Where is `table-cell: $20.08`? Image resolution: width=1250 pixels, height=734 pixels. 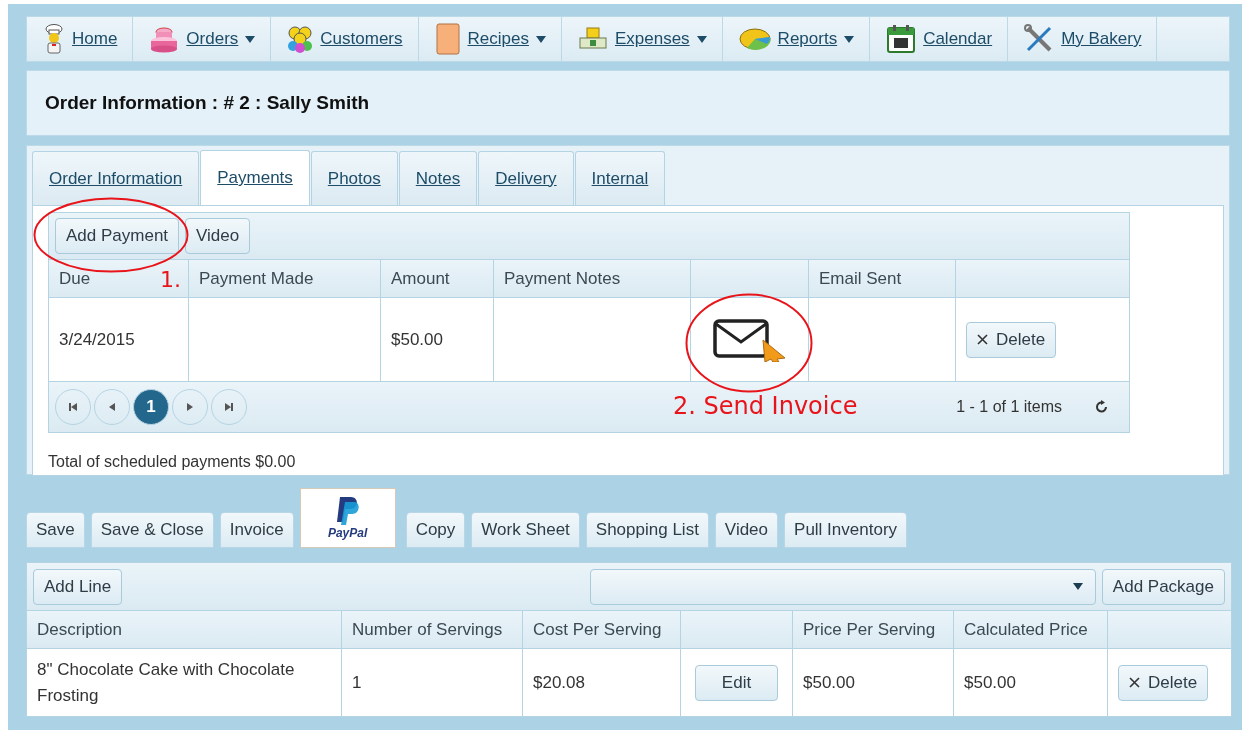 table-cell: $20.08 is located at coordinates (602, 682).